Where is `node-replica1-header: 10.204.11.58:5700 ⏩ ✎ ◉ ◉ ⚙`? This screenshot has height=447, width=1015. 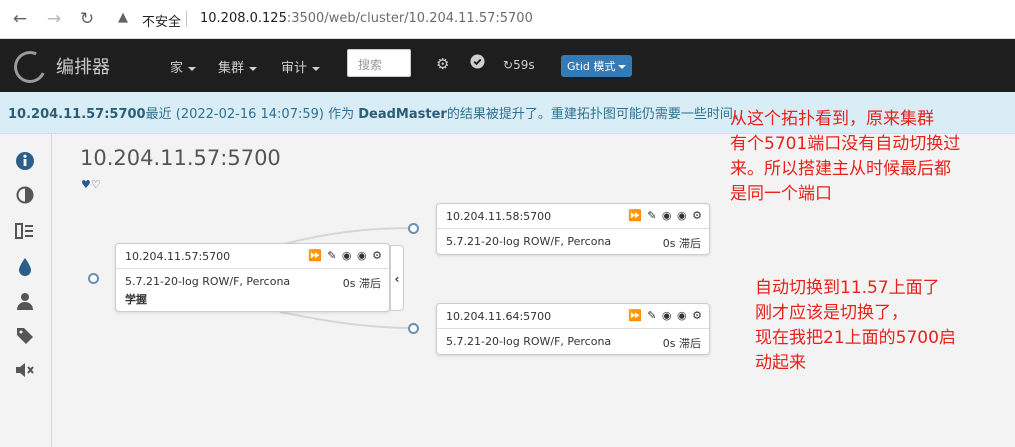 node-replica1-header: 10.204.11.58:5700 ⏩ ✎ ◉ ◉ ⚙ is located at coordinates (573, 216).